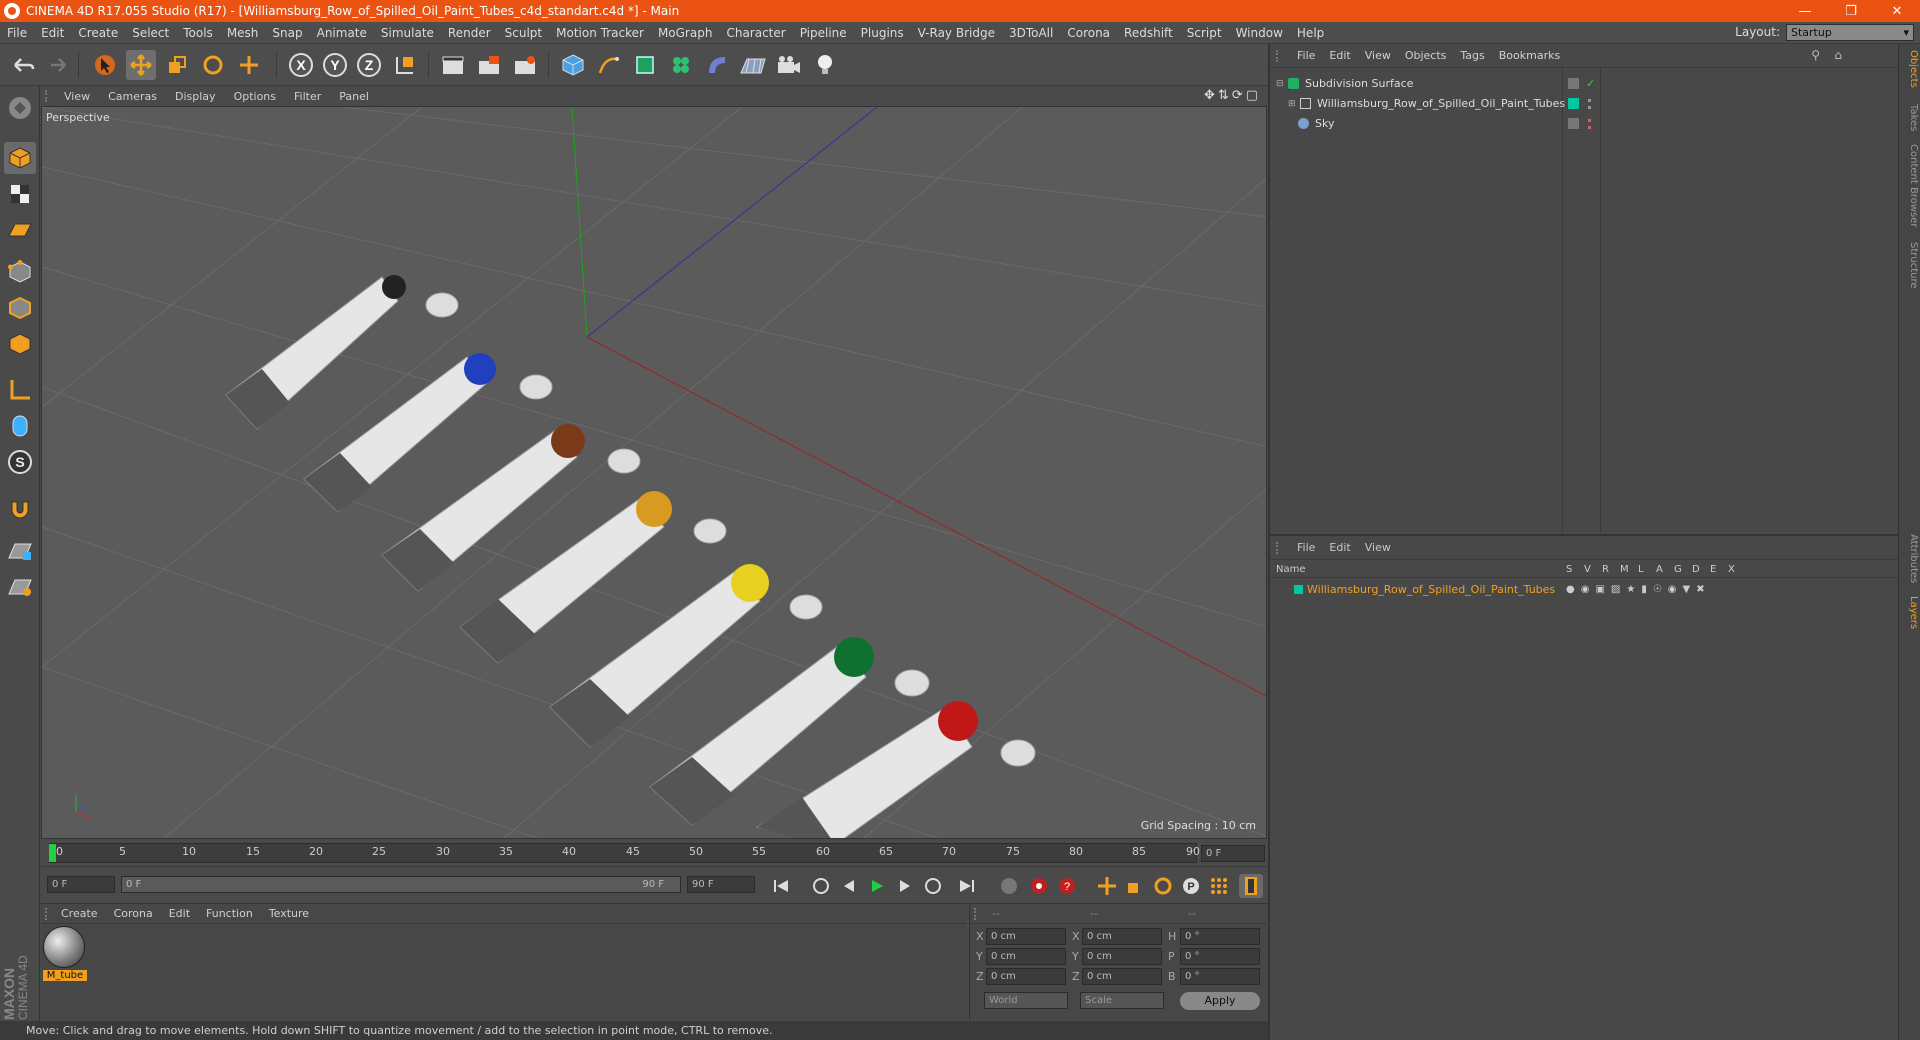 The image size is (1920, 1040). I want to click on next-frame-button, so click(905, 886).